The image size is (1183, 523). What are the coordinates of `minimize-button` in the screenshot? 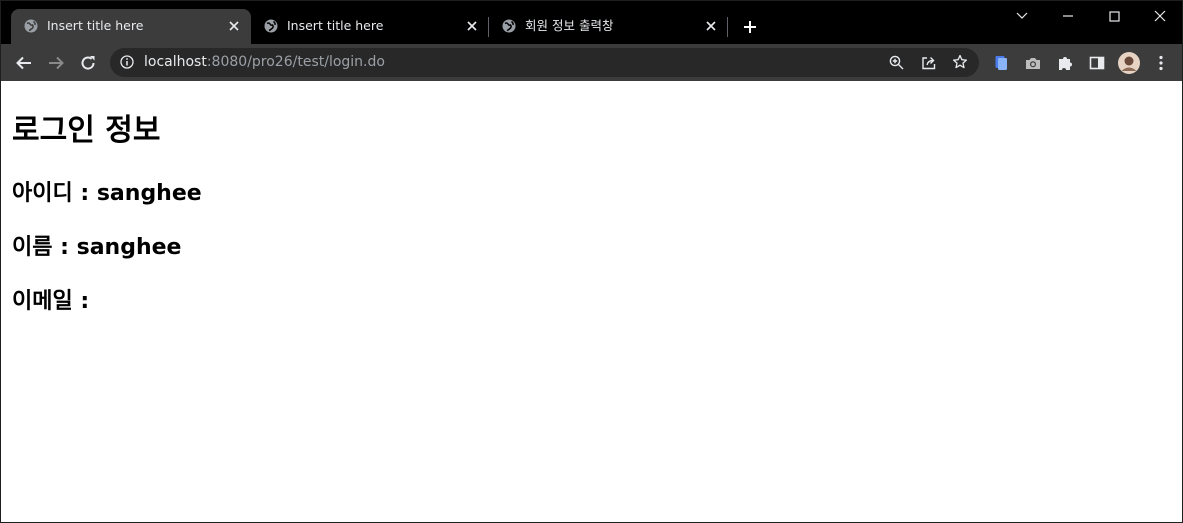 It's located at (1068, 16).